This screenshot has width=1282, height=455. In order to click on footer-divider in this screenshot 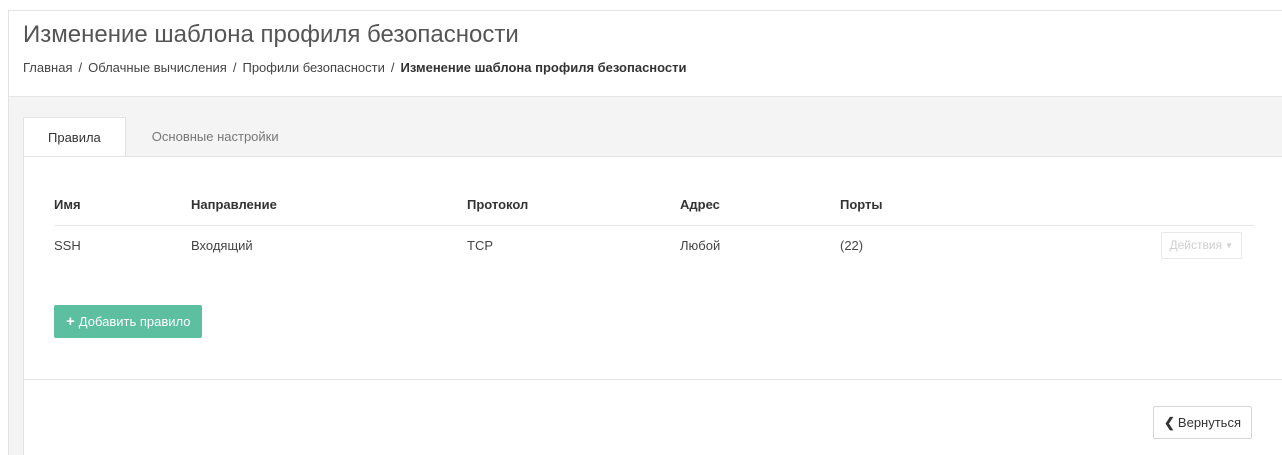, I will do `click(653, 379)`.